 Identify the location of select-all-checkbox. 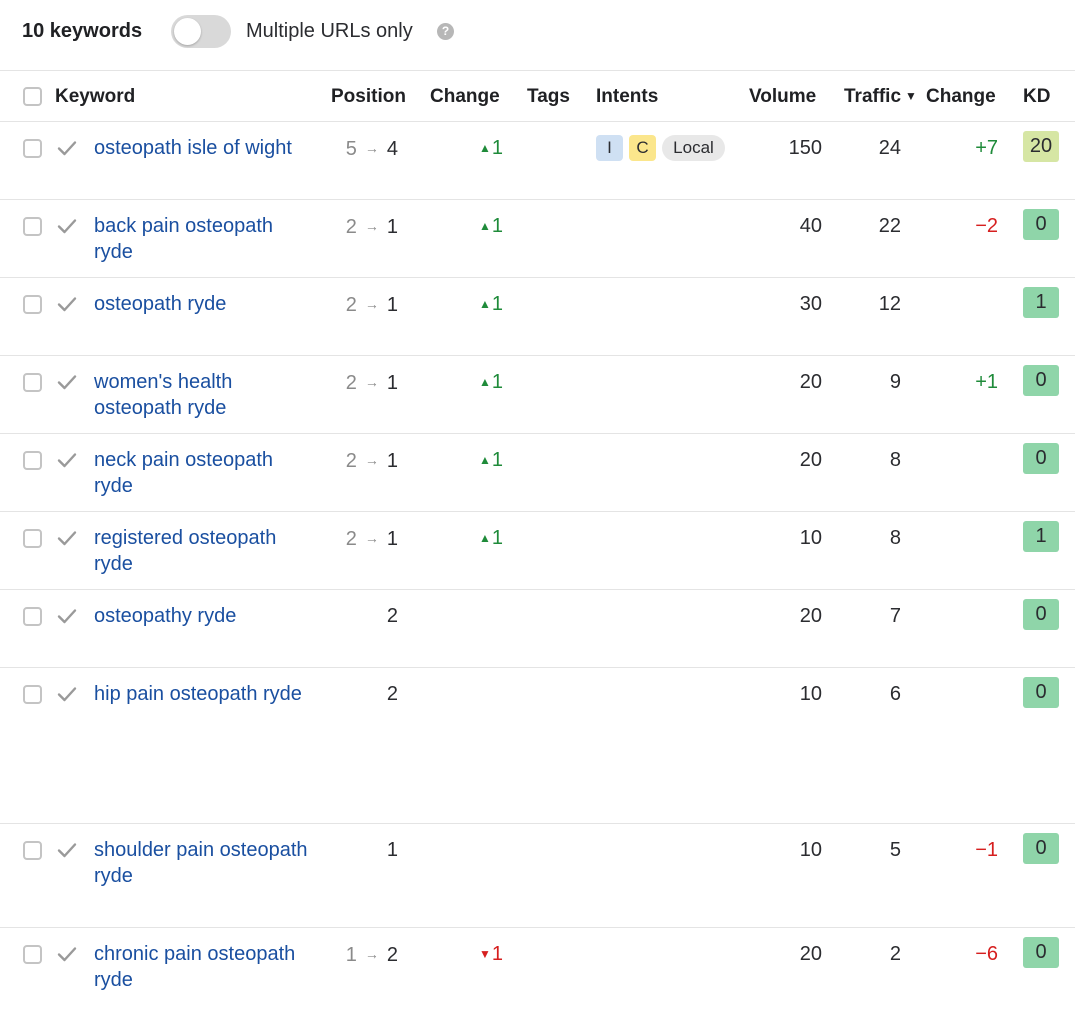
(32, 96).